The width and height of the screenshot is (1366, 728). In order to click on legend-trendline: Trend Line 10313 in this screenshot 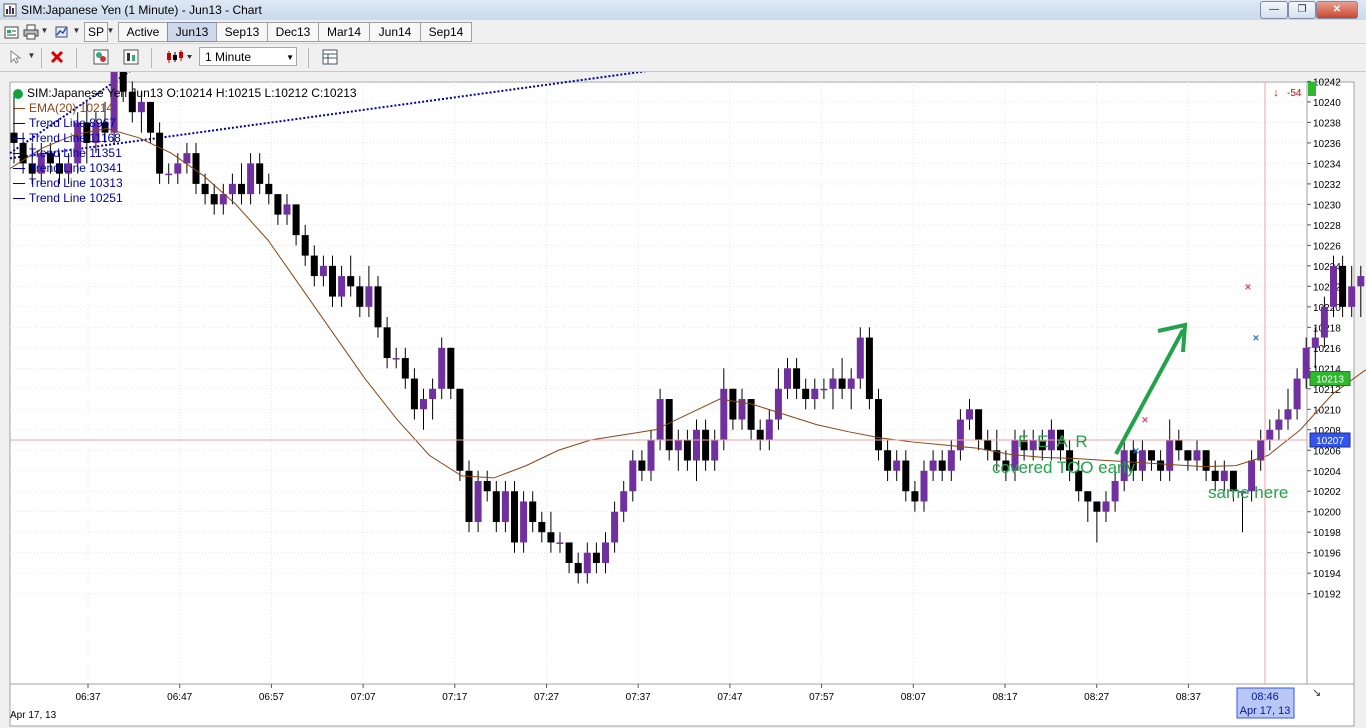, I will do `click(185, 183)`.